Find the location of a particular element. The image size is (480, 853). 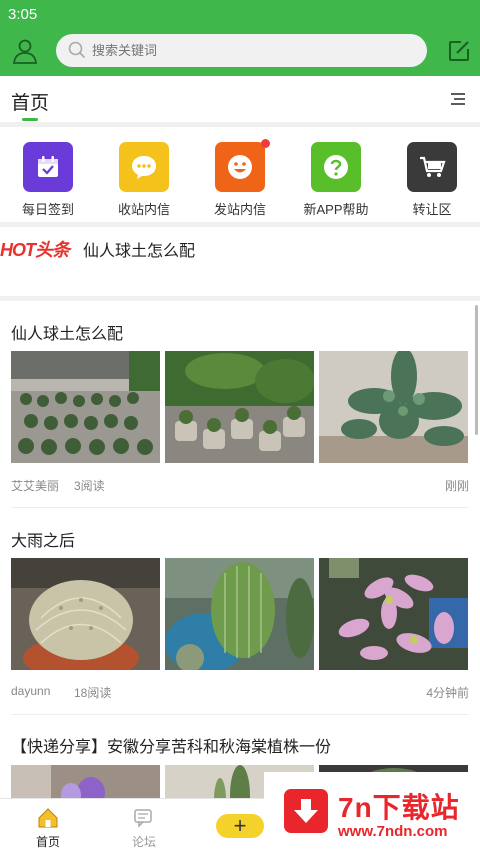

download-logo-icon is located at coordinates (306, 811).